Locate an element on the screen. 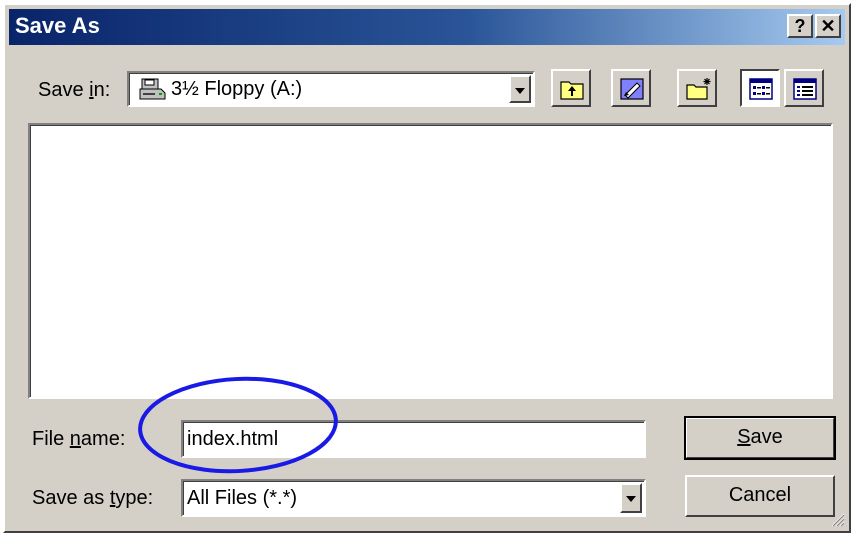 Image resolution: width=853 pixels, height=535 pixels. create-new-folder-button is located at coordinates (697, 88).